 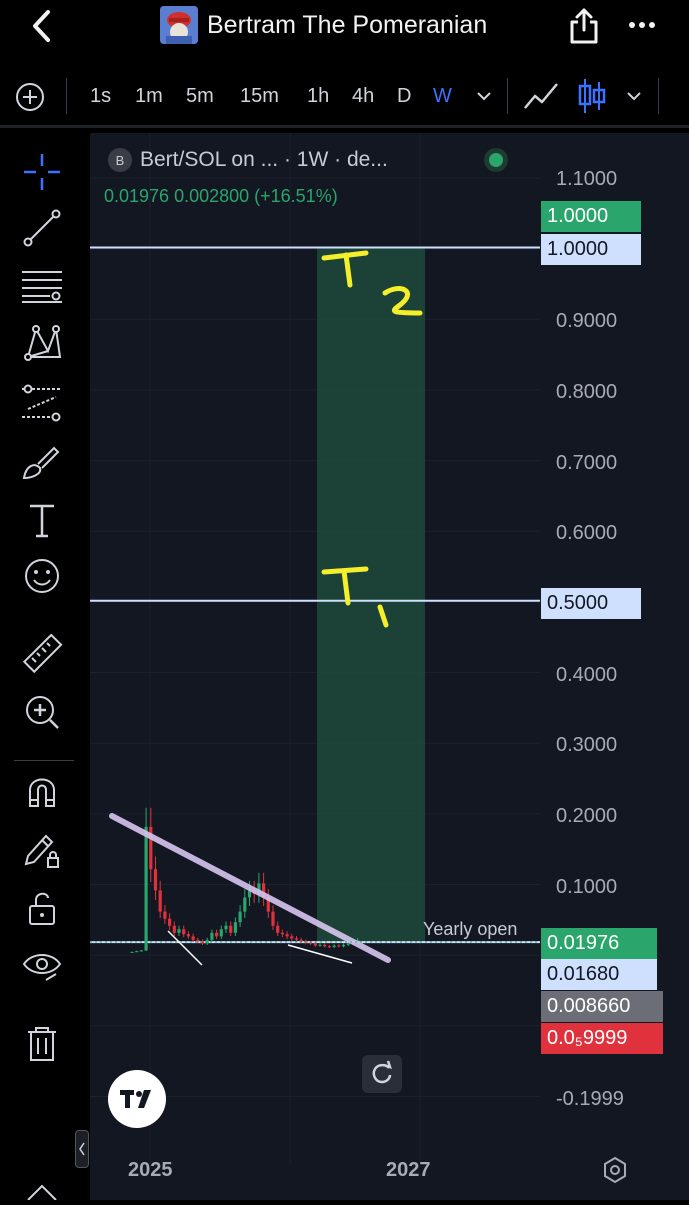 What do you see at coordinates (591, 249) in the screenshot?
I see `price-label-line-top: 1.0000` at bounding box center [591, 249].